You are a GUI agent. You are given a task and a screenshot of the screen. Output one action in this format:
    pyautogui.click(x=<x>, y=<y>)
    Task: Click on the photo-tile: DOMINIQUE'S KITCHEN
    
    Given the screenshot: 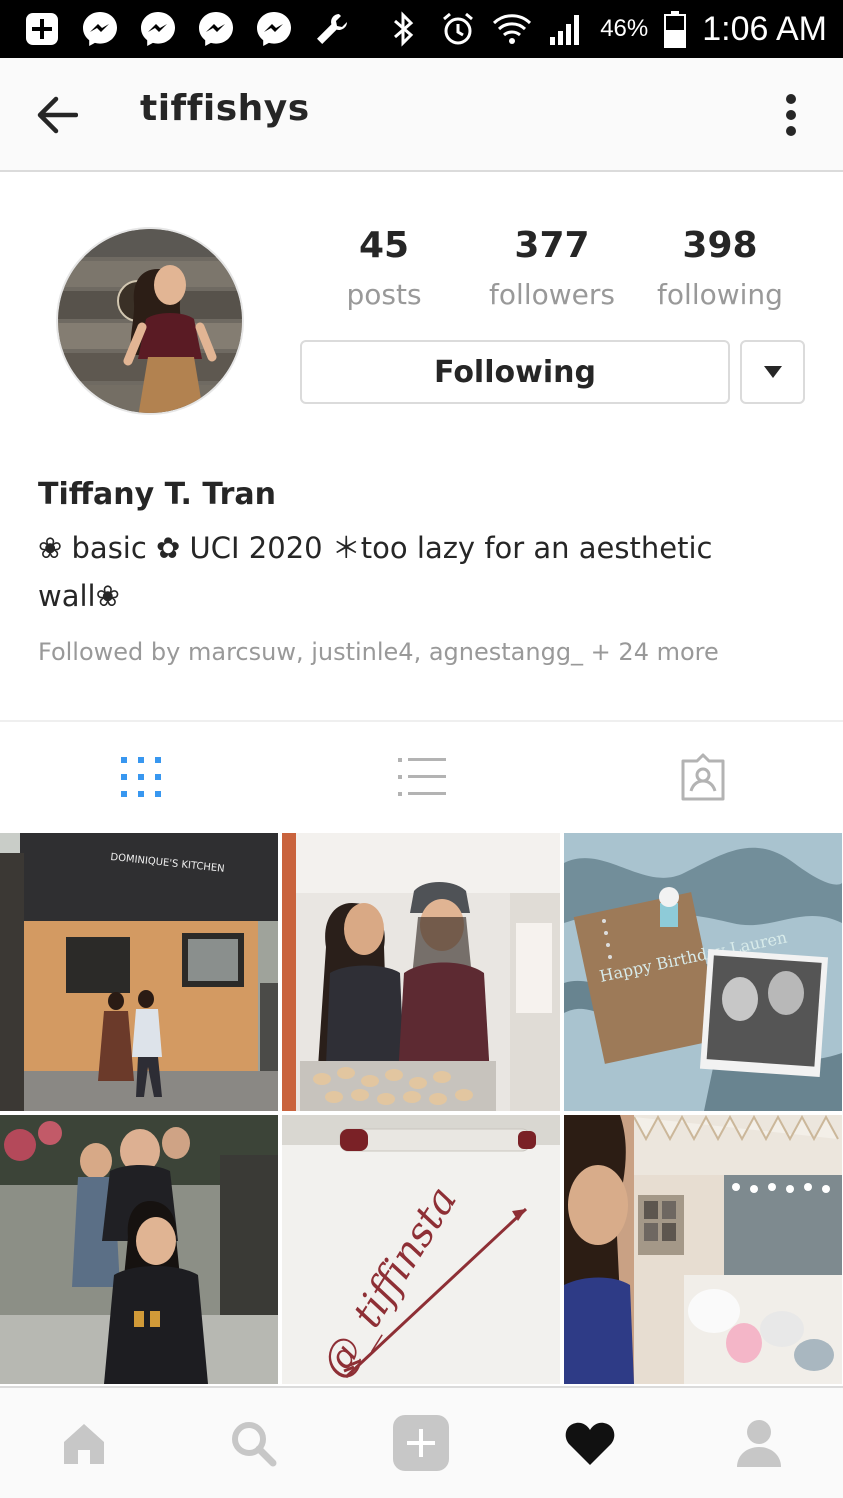 What is the action you would take?
    pyautogui.click(x=139, y=972)
    